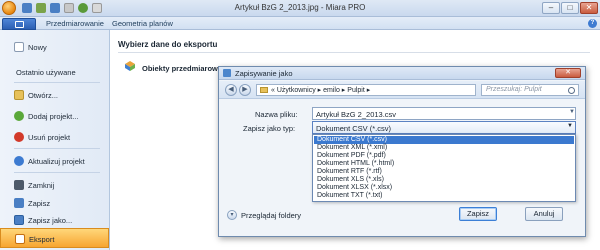 The height and width of the screenshot is (250, 600). Describe the element at coordinates (182, 68) in the screenshot. I see `export-objects-option: Obiekty przedmiarowe` at that location.